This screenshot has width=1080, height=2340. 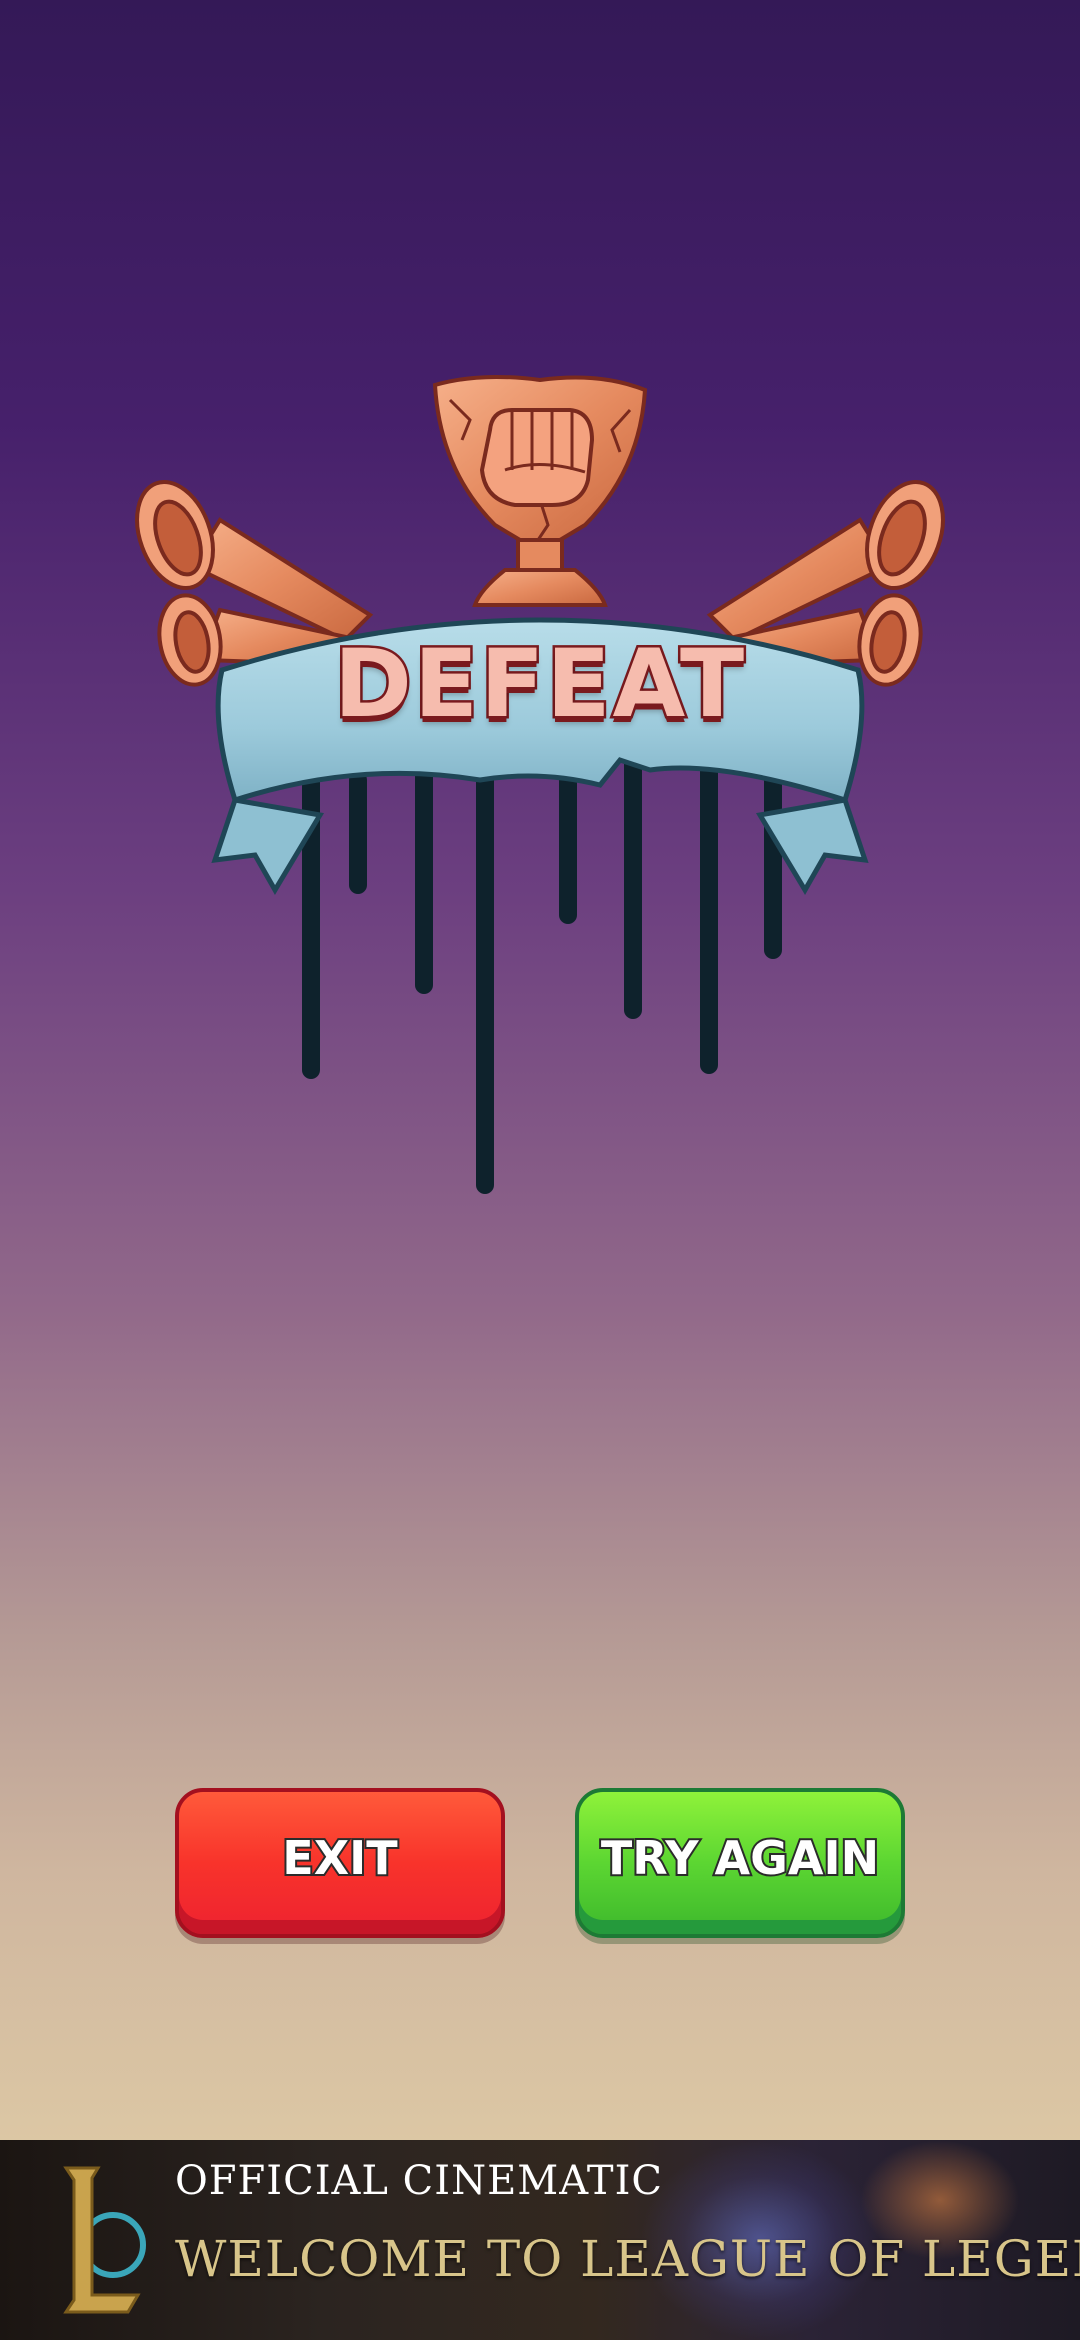 I want to click on cracked-trophy-icon, so click(x=540, y=490).